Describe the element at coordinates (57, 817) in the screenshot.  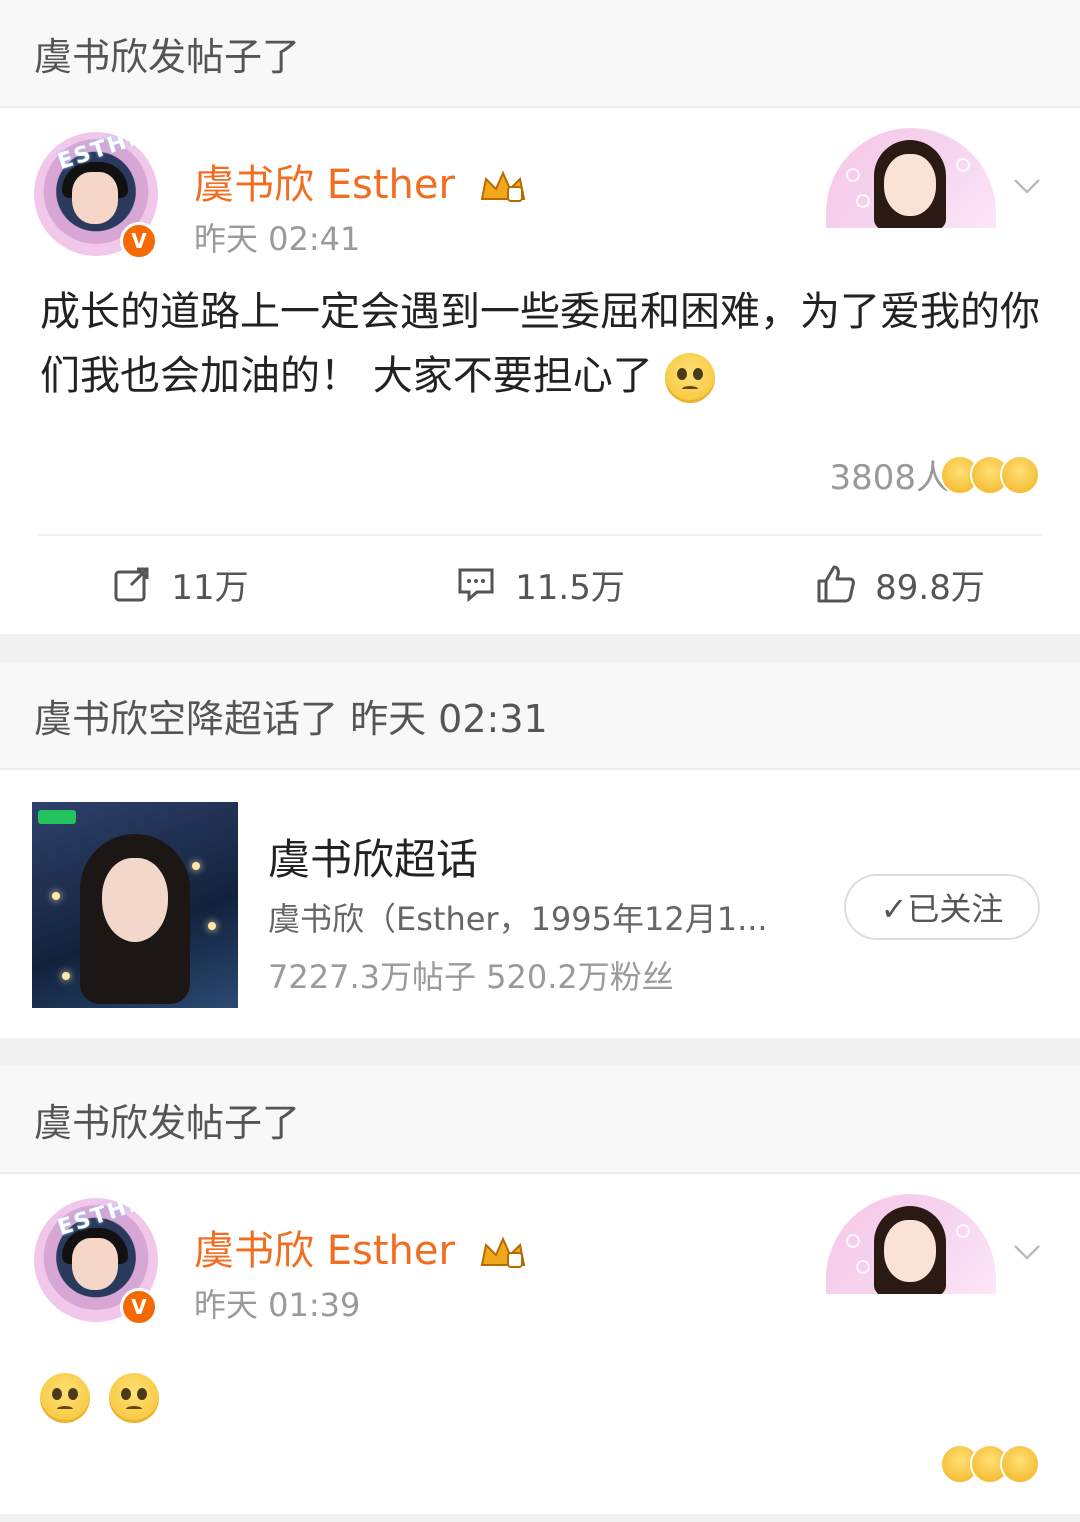
I see `video-badge-icon` at that location.